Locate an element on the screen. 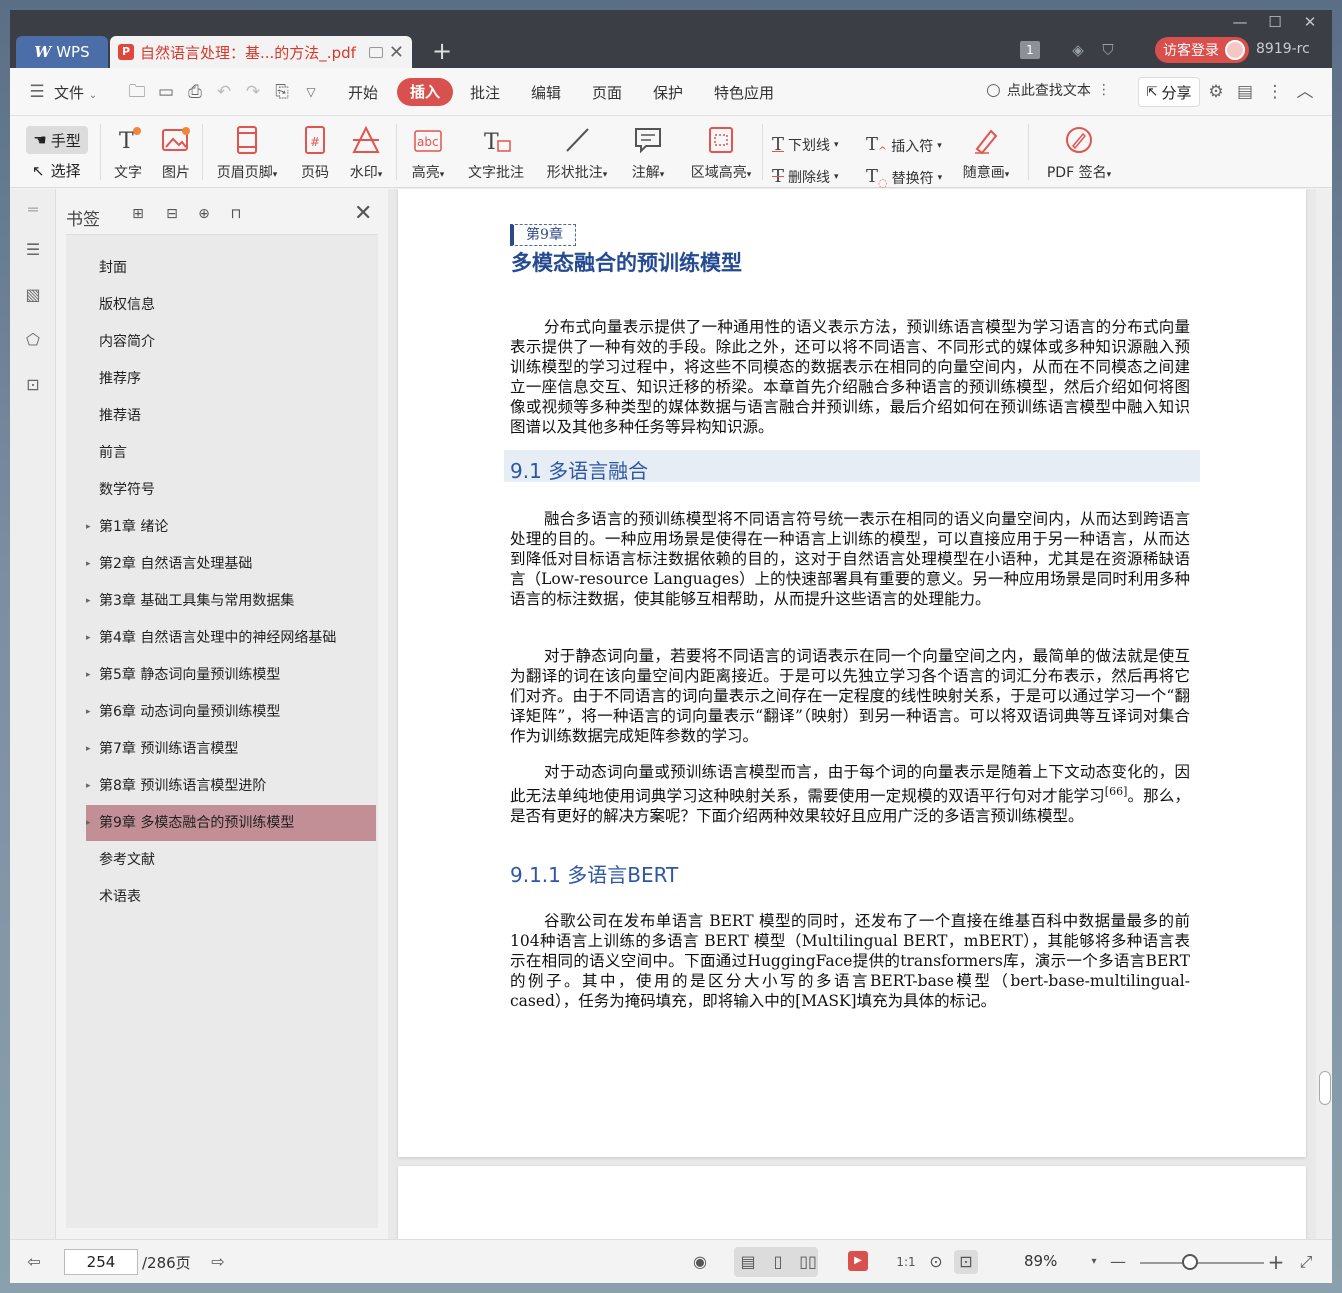  bookmark-item: ▸ 第4章 自然语言处理中的神经网络基础 is located at coordinates (231, 638).